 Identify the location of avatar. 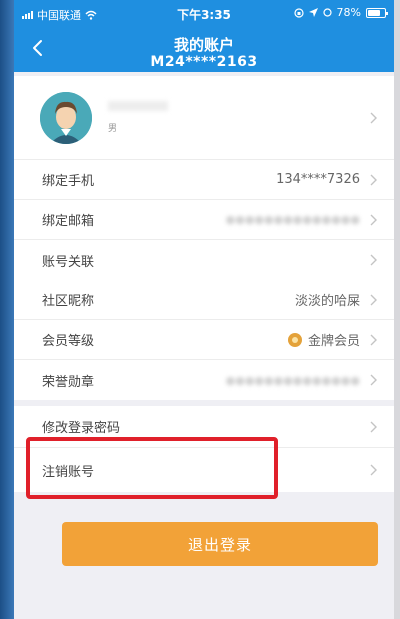
(66, 117).